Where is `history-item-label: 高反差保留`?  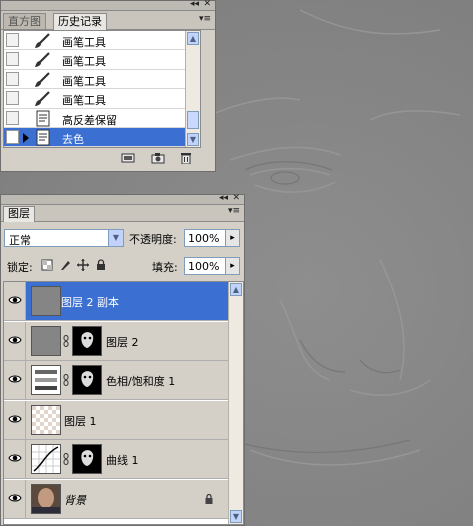
history-item-label: 高反差保留 is located at coordinates (89, 120).